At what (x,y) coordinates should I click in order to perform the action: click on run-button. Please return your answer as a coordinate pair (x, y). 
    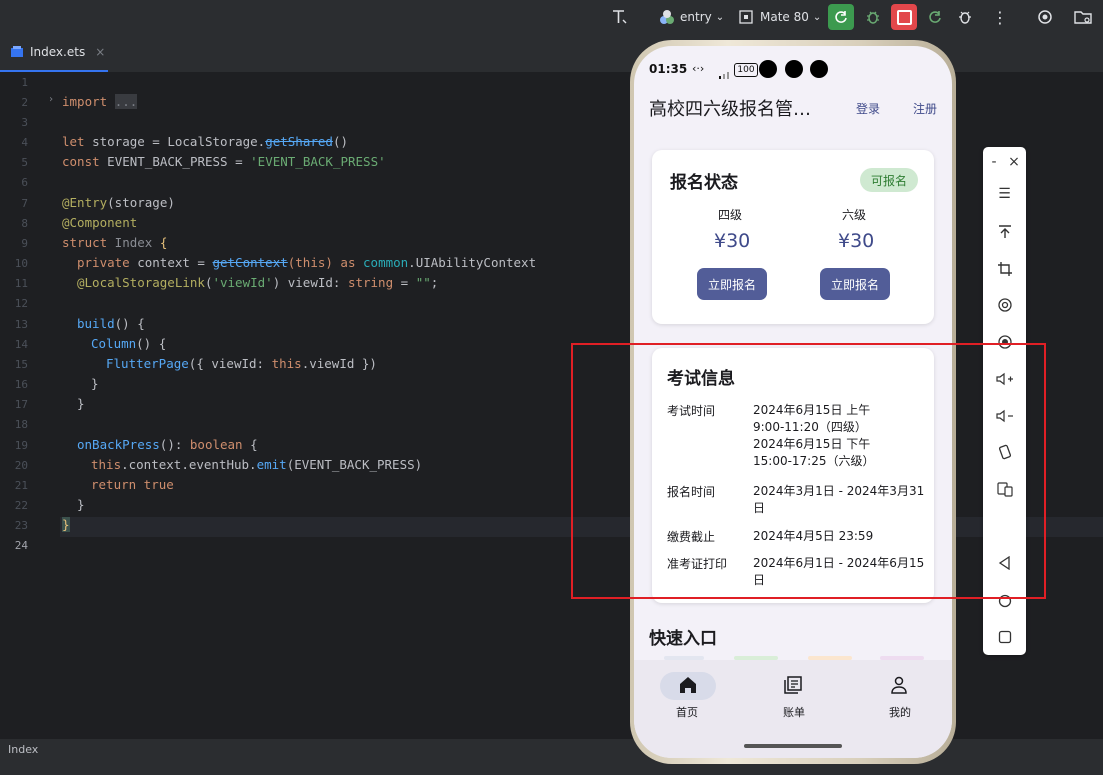
    Looking at the image, I should click on (841, 17).